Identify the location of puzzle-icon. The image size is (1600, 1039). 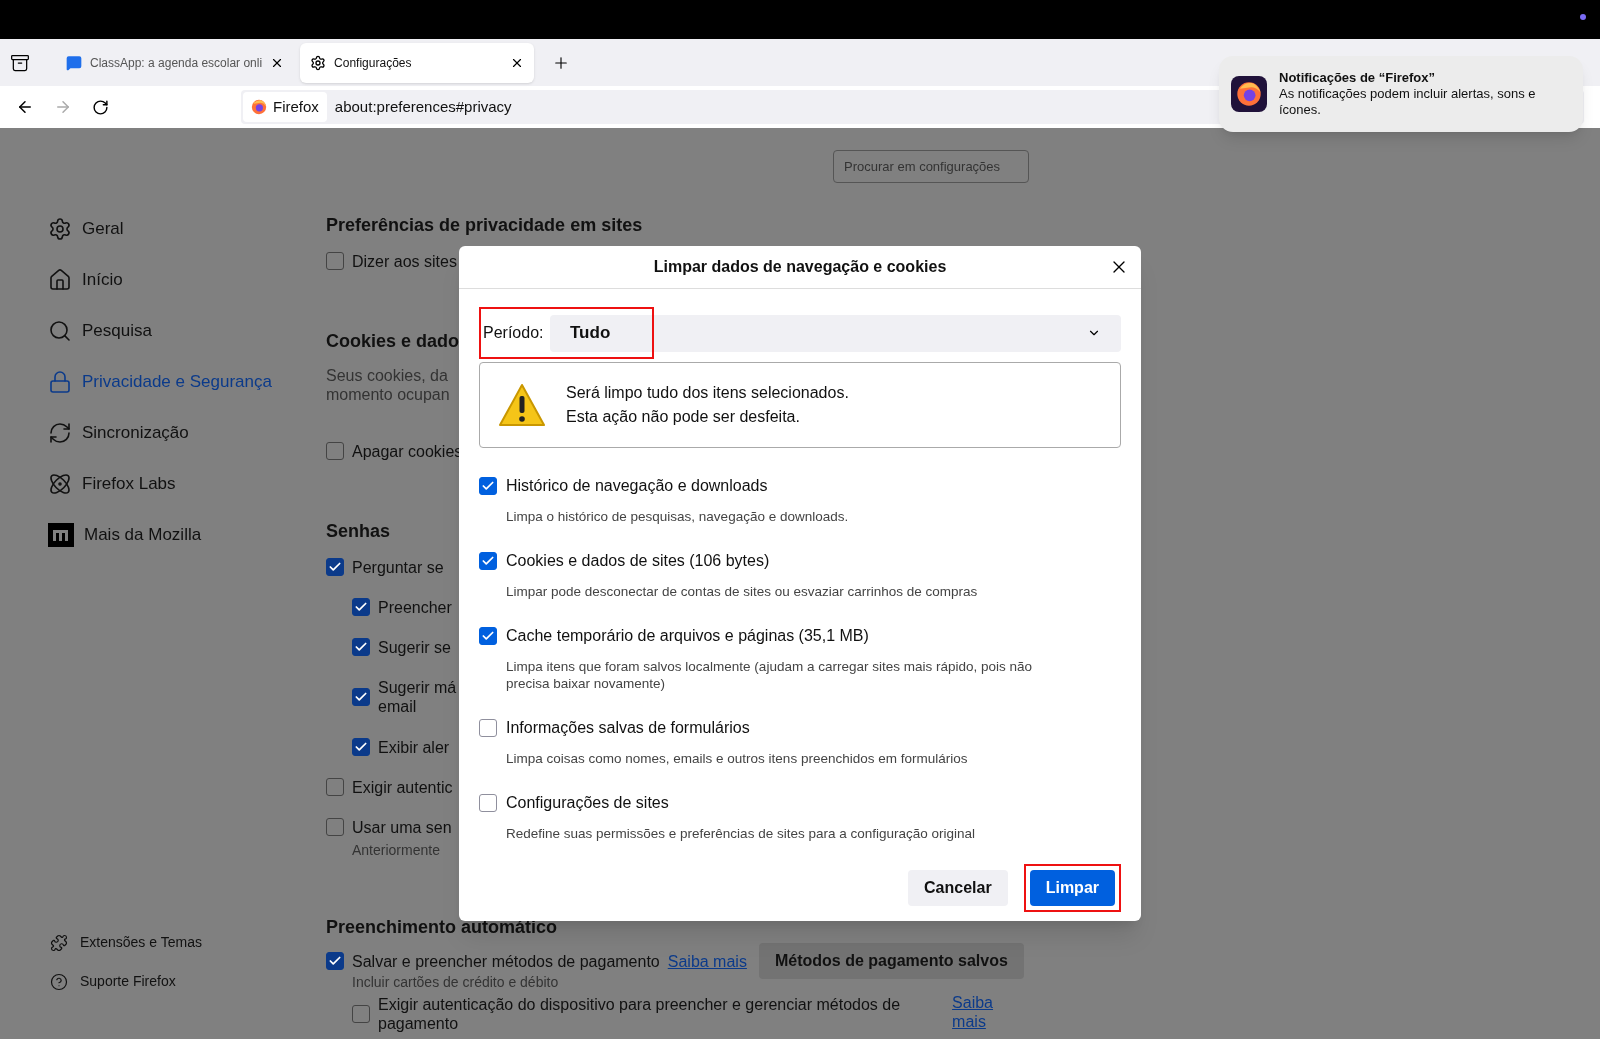
(59, 942).